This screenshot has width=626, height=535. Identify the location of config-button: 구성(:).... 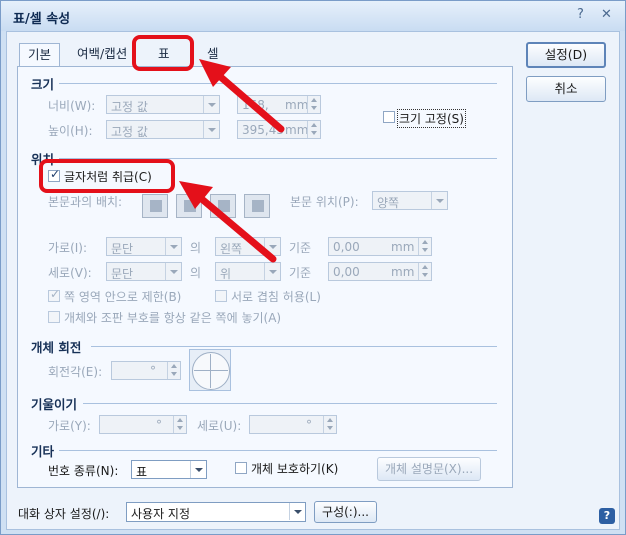
(345, 512).